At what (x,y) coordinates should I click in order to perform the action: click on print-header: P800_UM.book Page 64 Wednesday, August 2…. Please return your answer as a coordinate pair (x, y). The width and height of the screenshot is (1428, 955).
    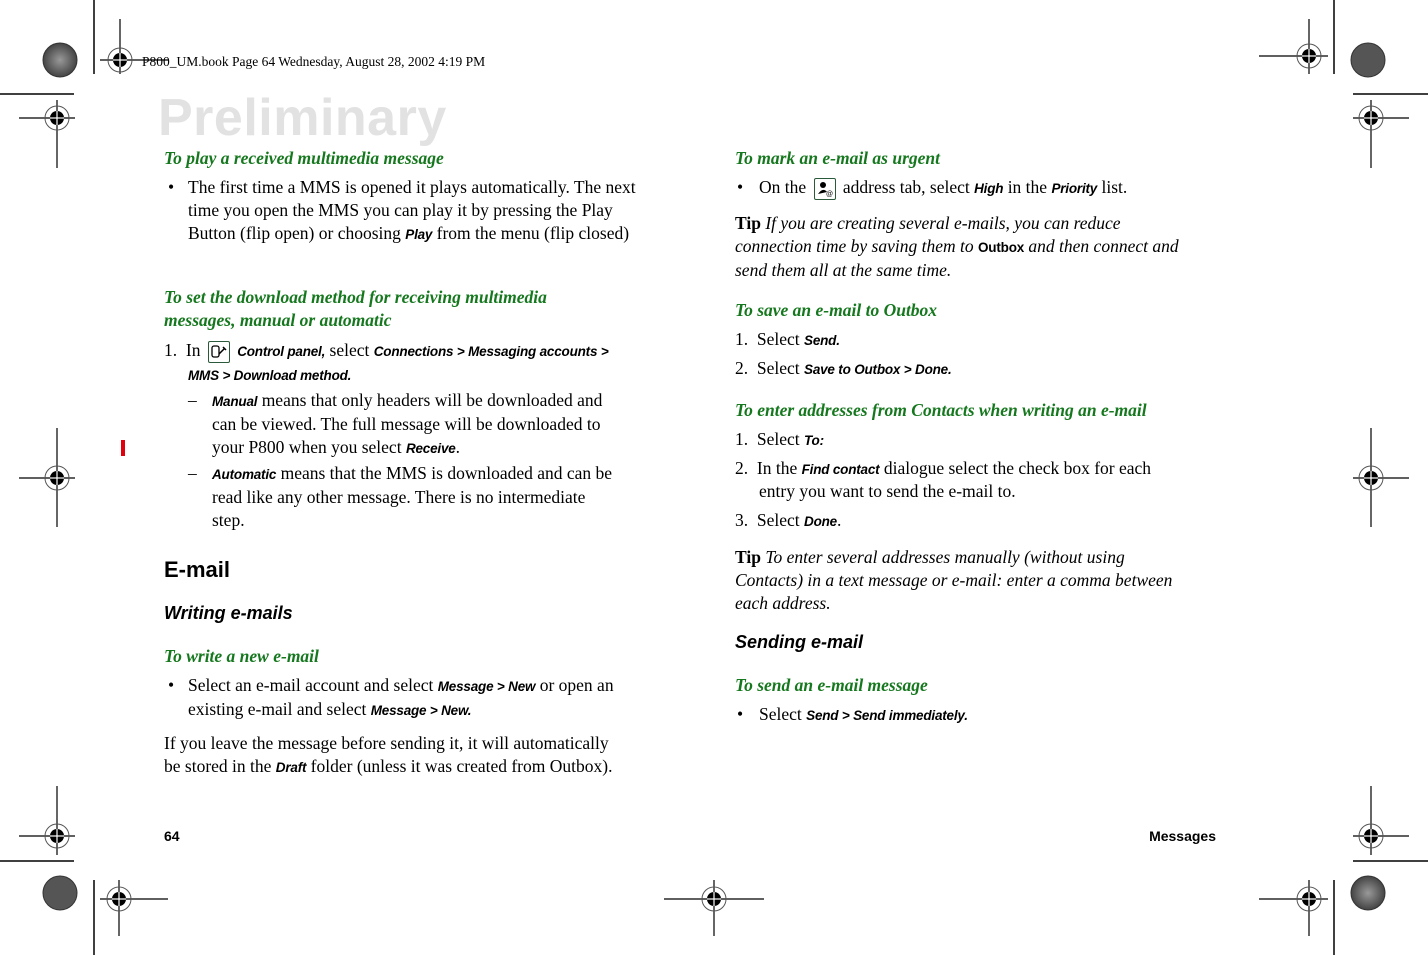
    Looking at the image, I should click on (314, 61).